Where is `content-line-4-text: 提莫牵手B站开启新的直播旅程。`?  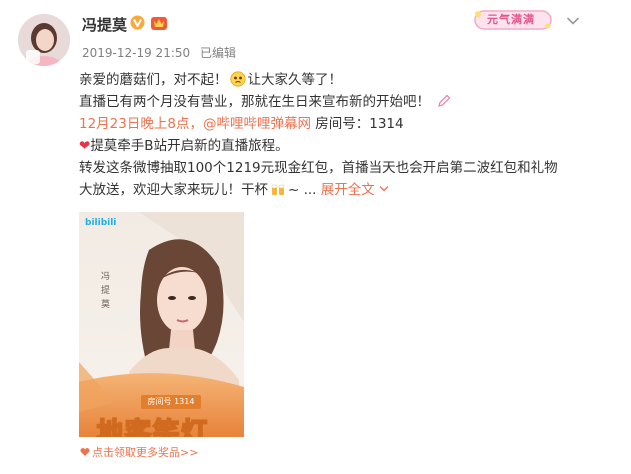 content-line-4-text: 提莫牵手B站开启新的直播旅程。 is located at coordinates (189, 146).